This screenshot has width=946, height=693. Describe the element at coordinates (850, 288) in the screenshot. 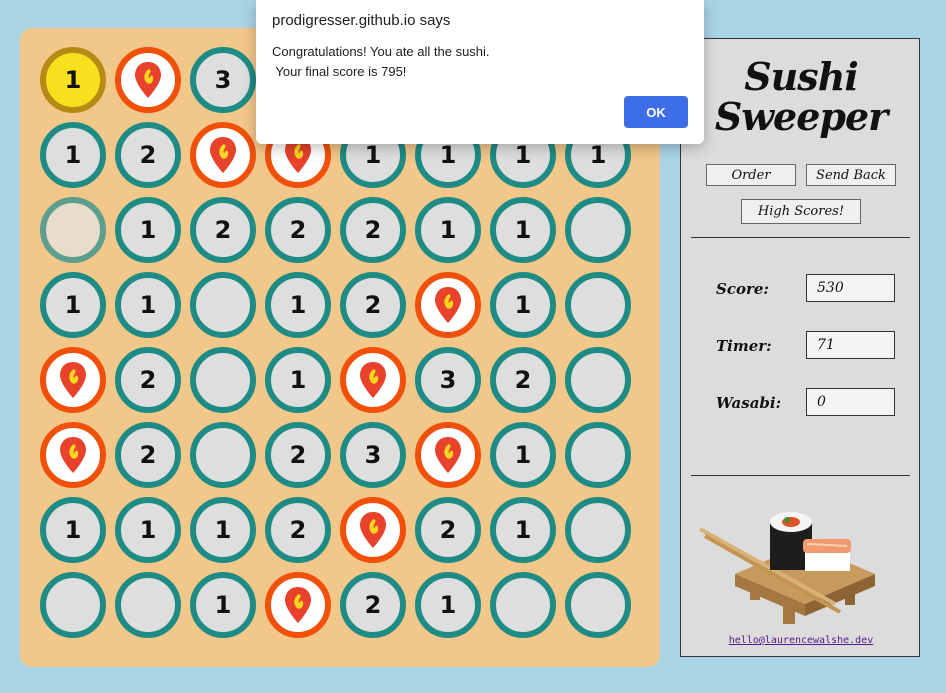

I see `score-field: 530` at that location.